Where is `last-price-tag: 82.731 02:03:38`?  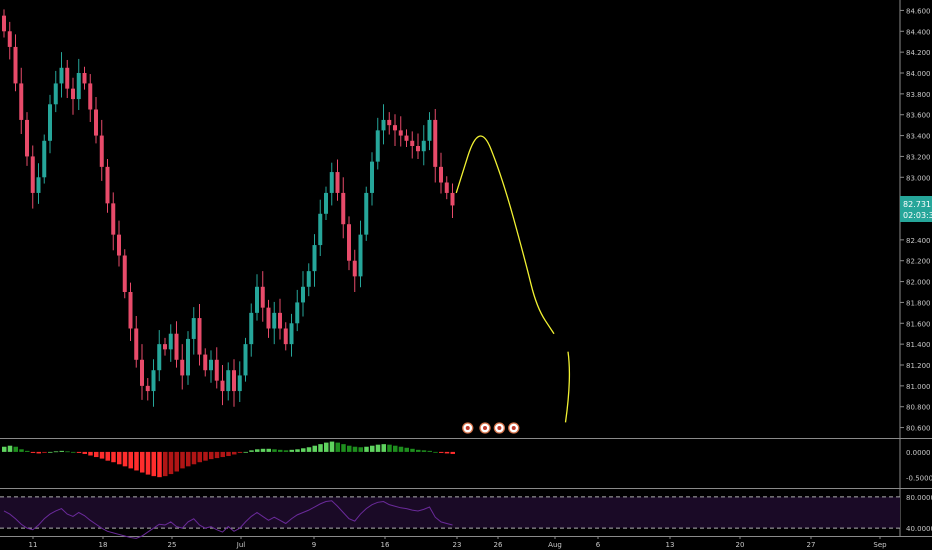 last-price-tag: 82.731 02:03:38 is located at coordinates (916, 209).